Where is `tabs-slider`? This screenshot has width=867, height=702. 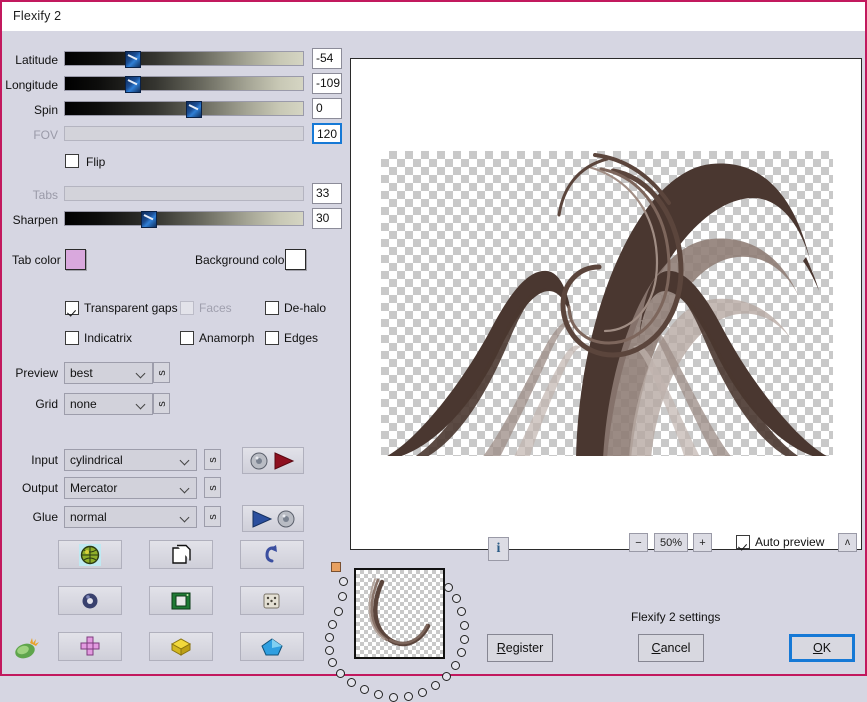 tabs-slider is located at coordinates (184, 193).